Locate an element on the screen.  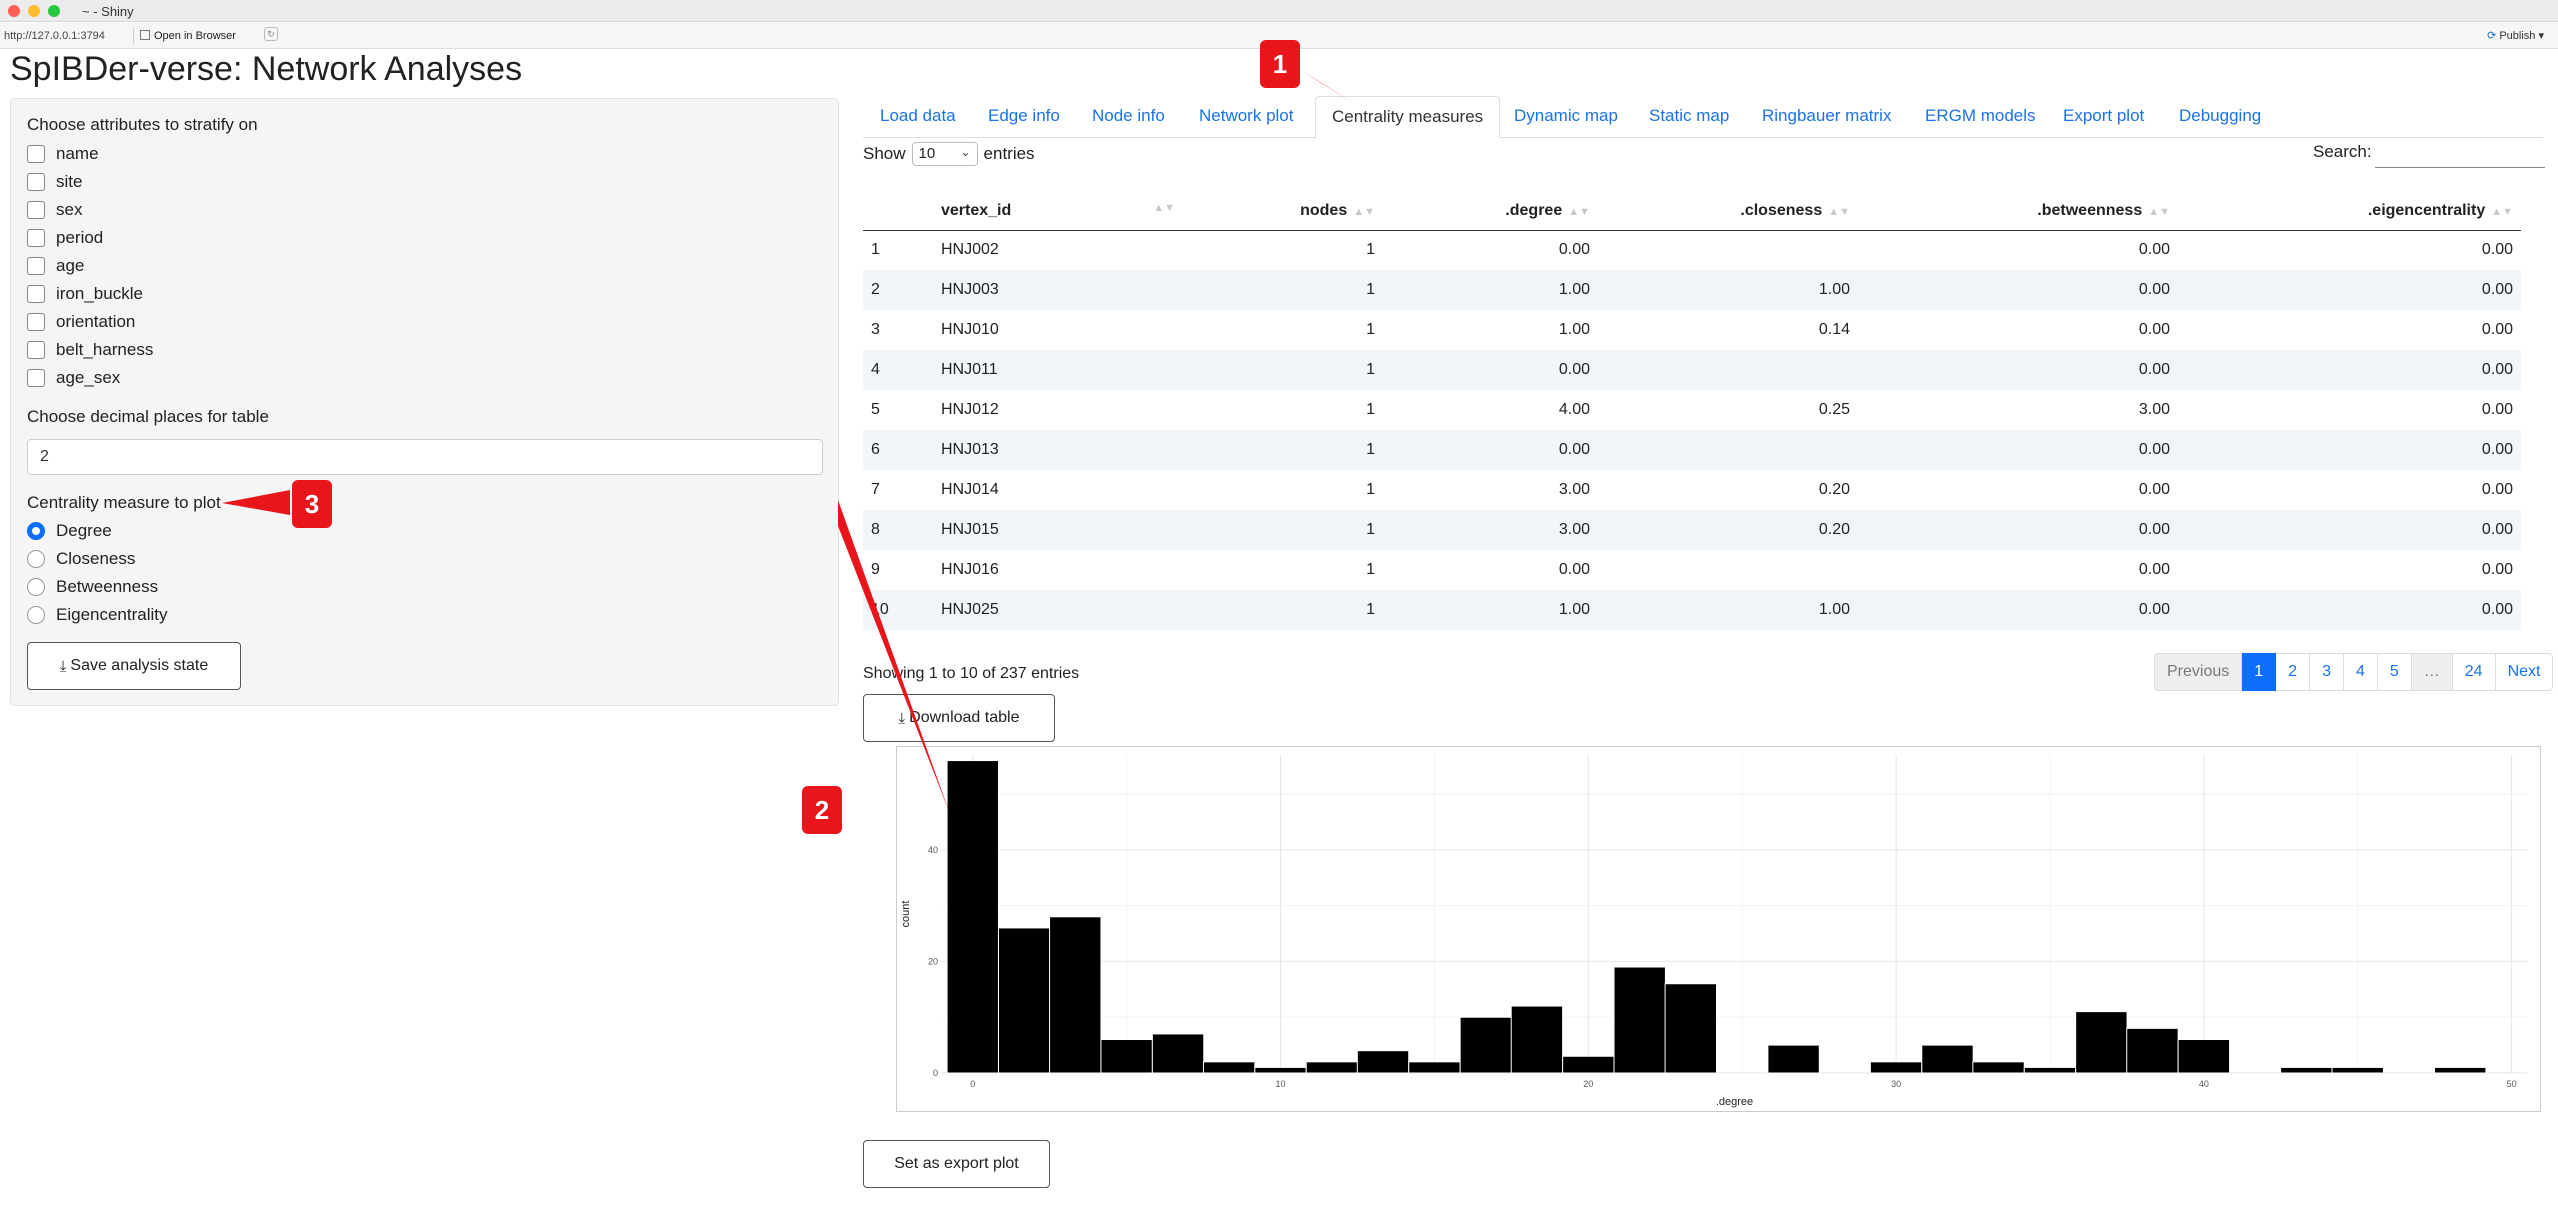
callout-2-pointer is located at coordinates (894, 657).